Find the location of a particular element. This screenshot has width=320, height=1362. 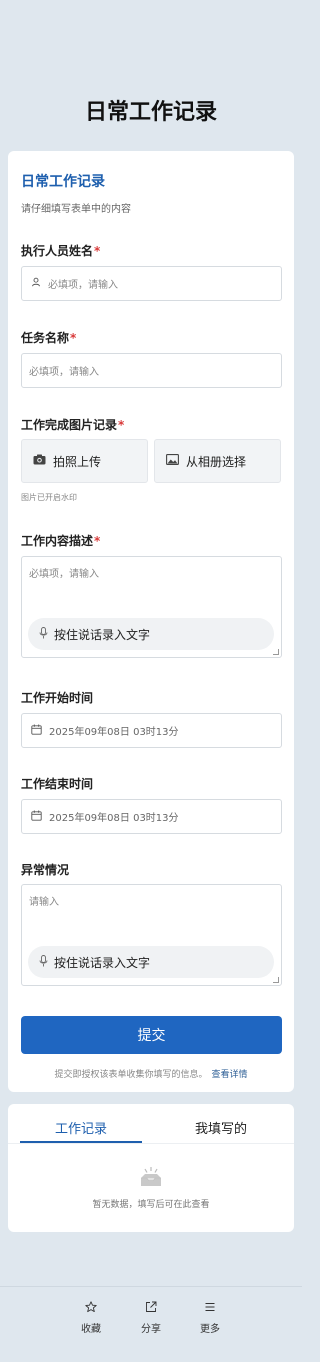

divider is located at coordinates (151, 1143).